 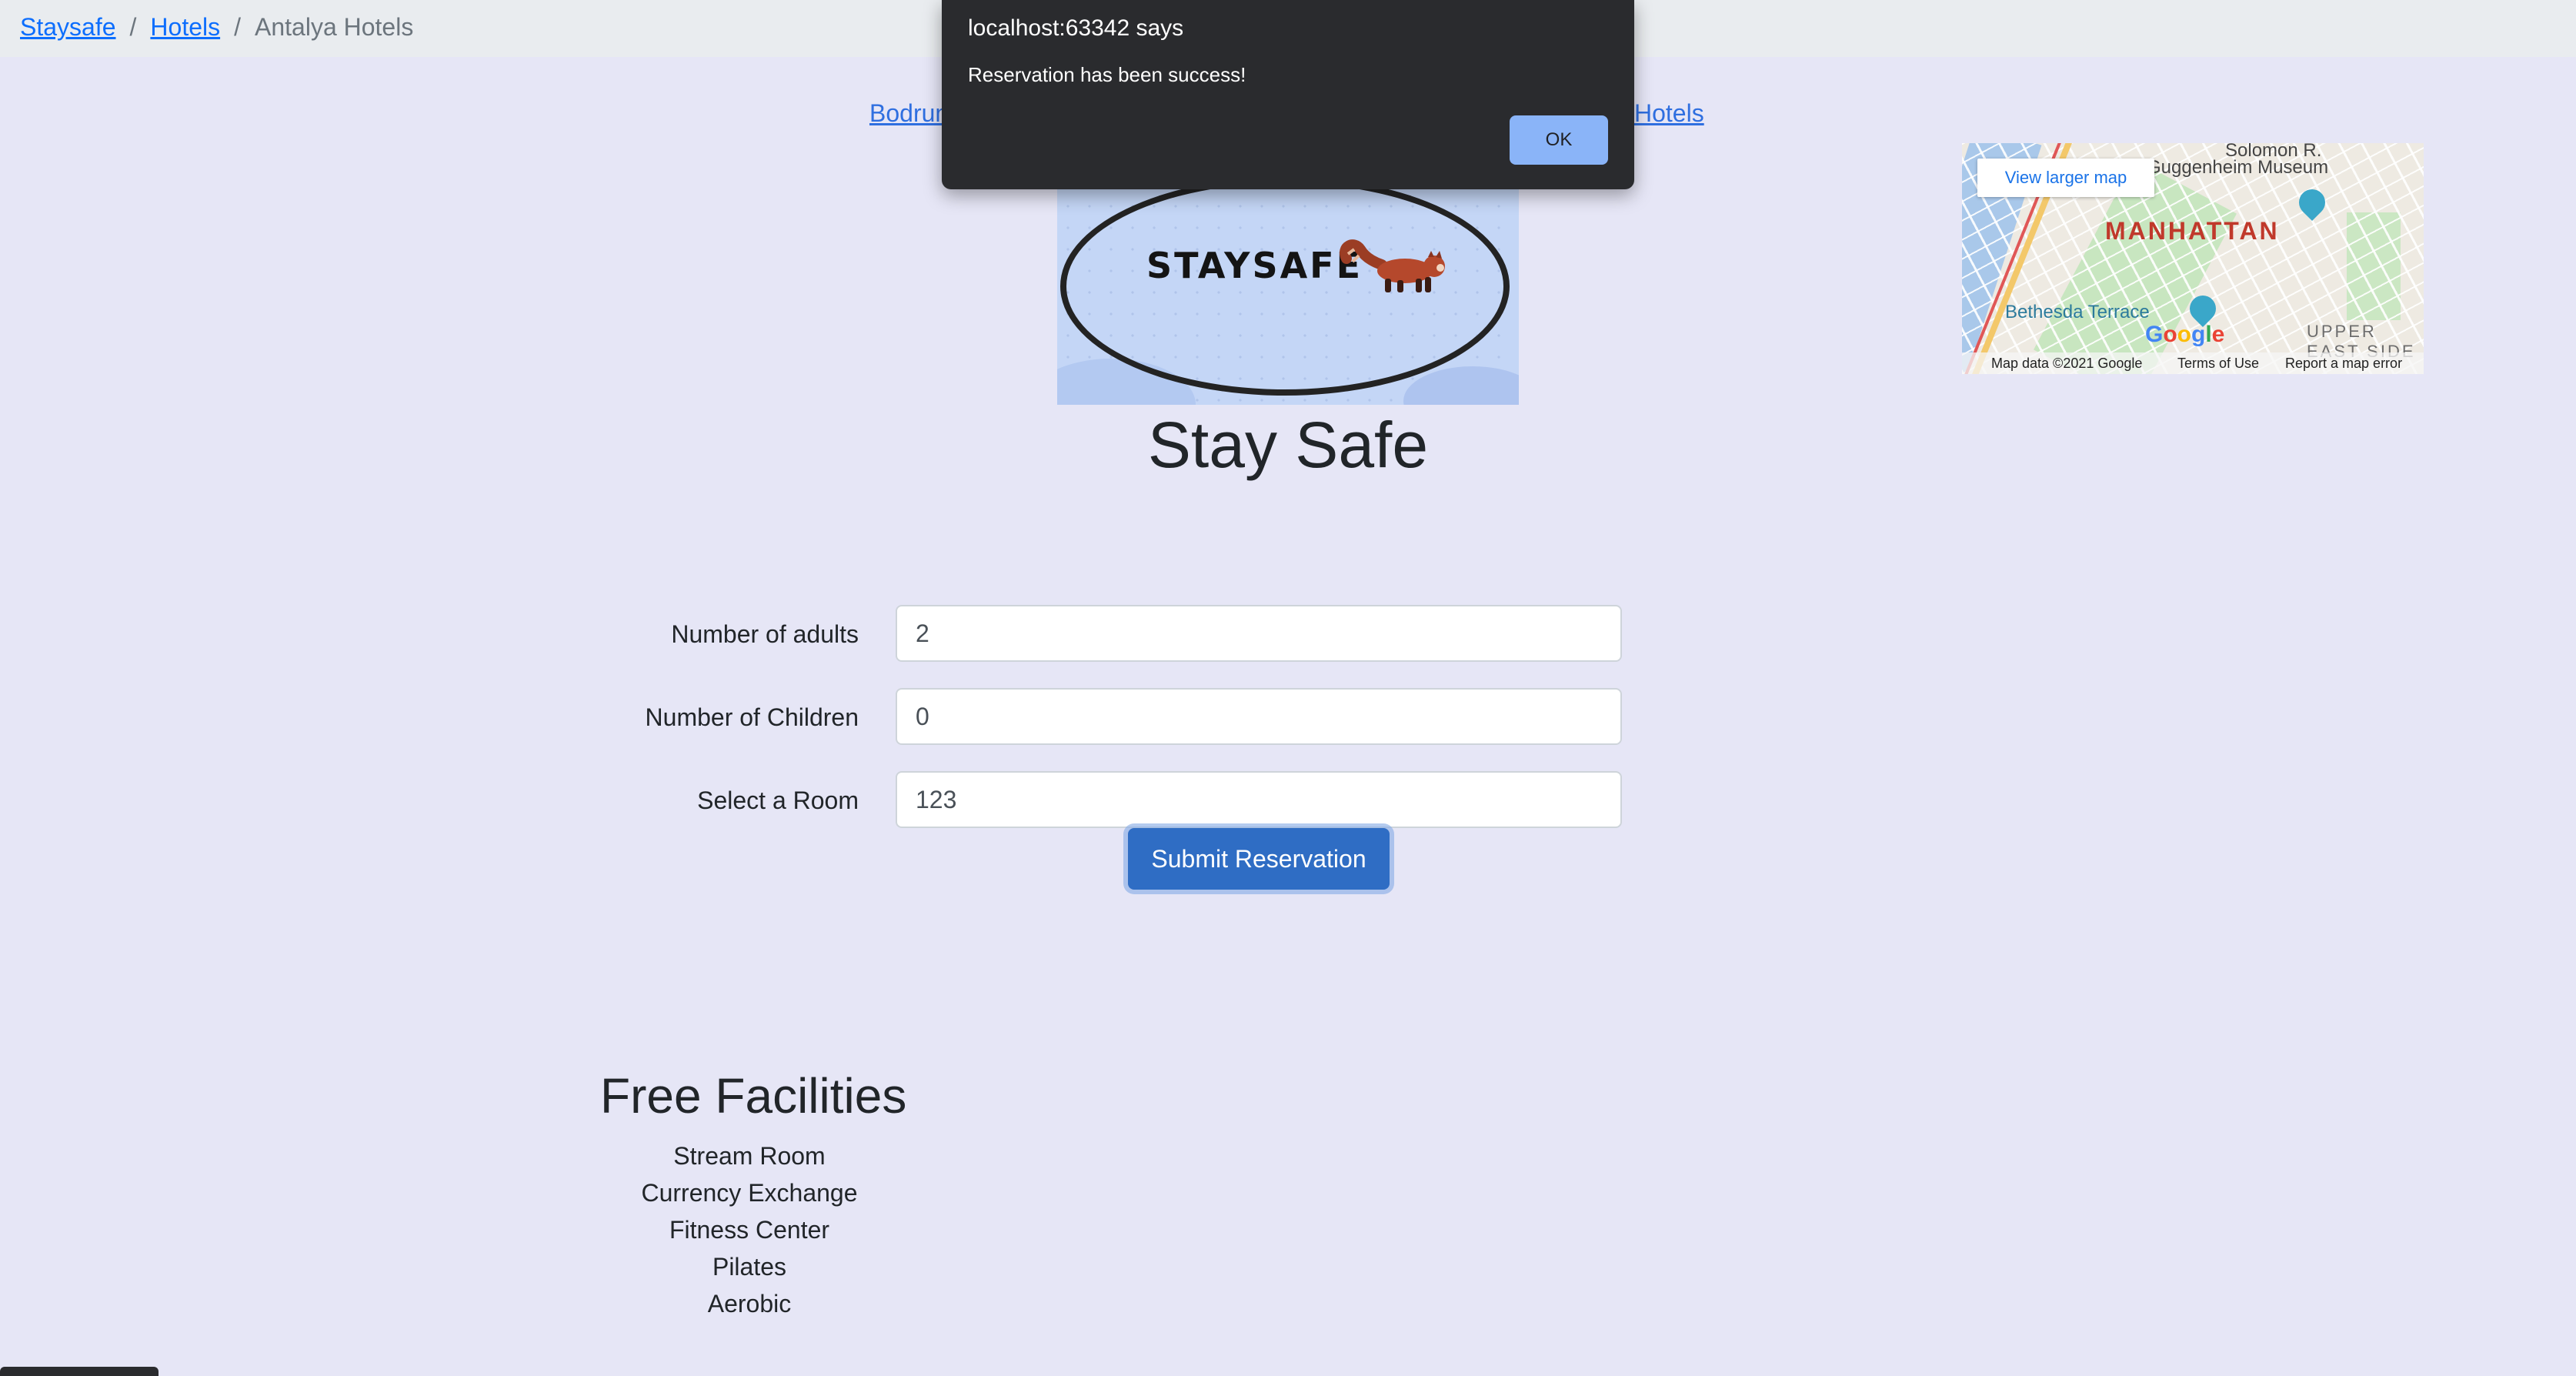 What do you see at coordinates (68, 27) in the screenshot?
I see `breadcrumb-staysafe: Staysafe` at bounding box center [68, 27].